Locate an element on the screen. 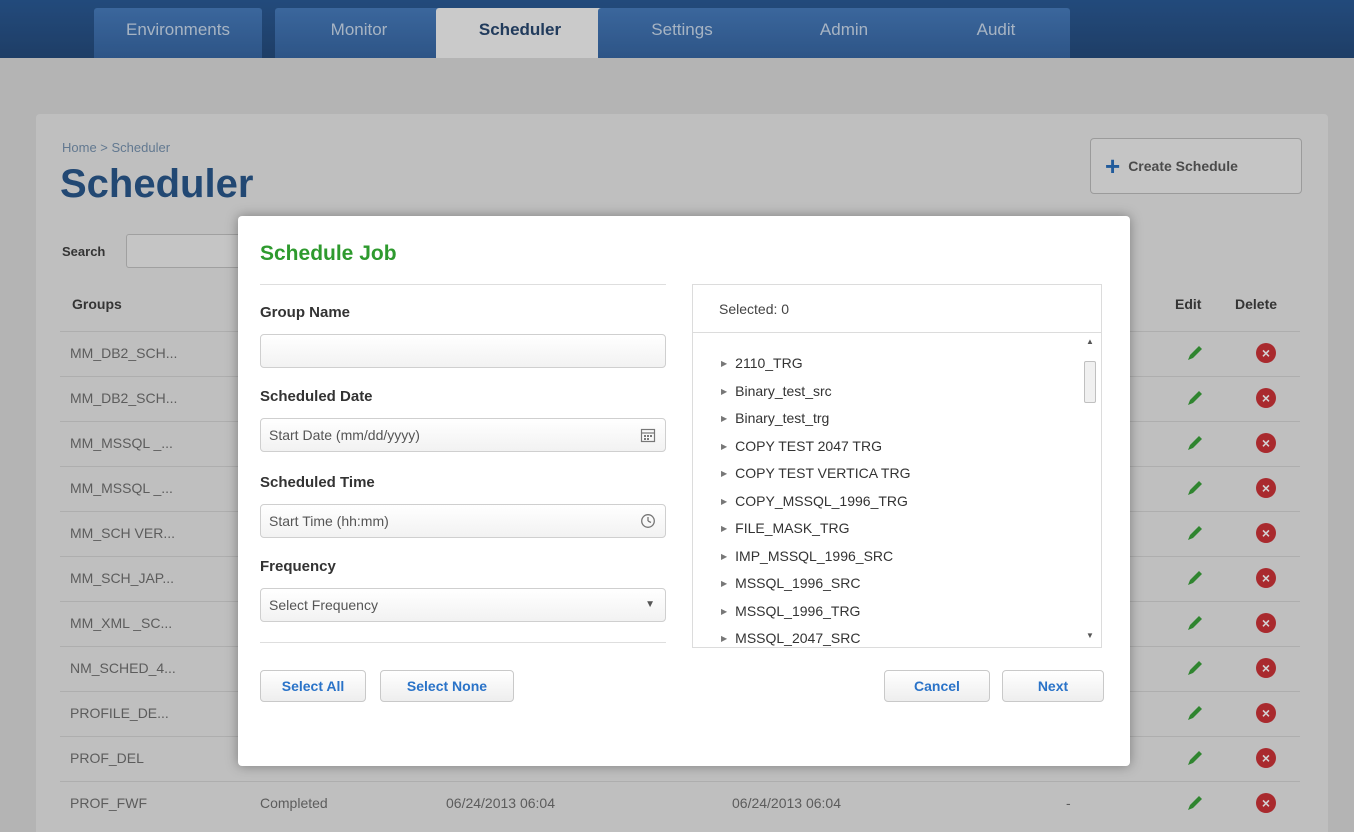 The width and height of the screenshot is (1354, 832). scheduled-date-label: Scheduled Date is located at coordinates (316, 396).